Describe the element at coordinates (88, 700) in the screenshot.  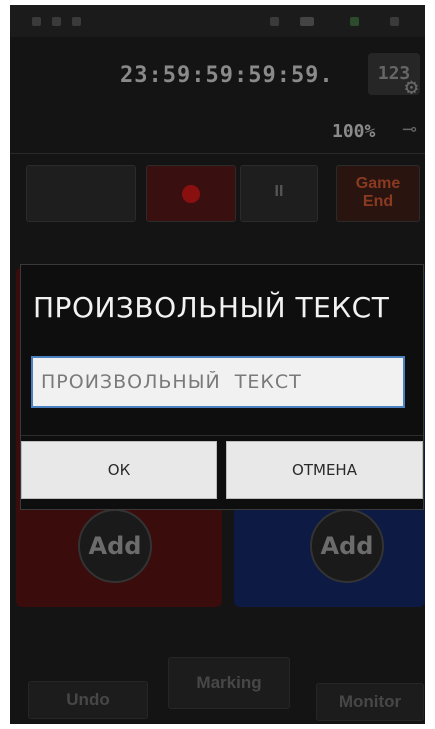
I see `undo-button: Undo` at that location.